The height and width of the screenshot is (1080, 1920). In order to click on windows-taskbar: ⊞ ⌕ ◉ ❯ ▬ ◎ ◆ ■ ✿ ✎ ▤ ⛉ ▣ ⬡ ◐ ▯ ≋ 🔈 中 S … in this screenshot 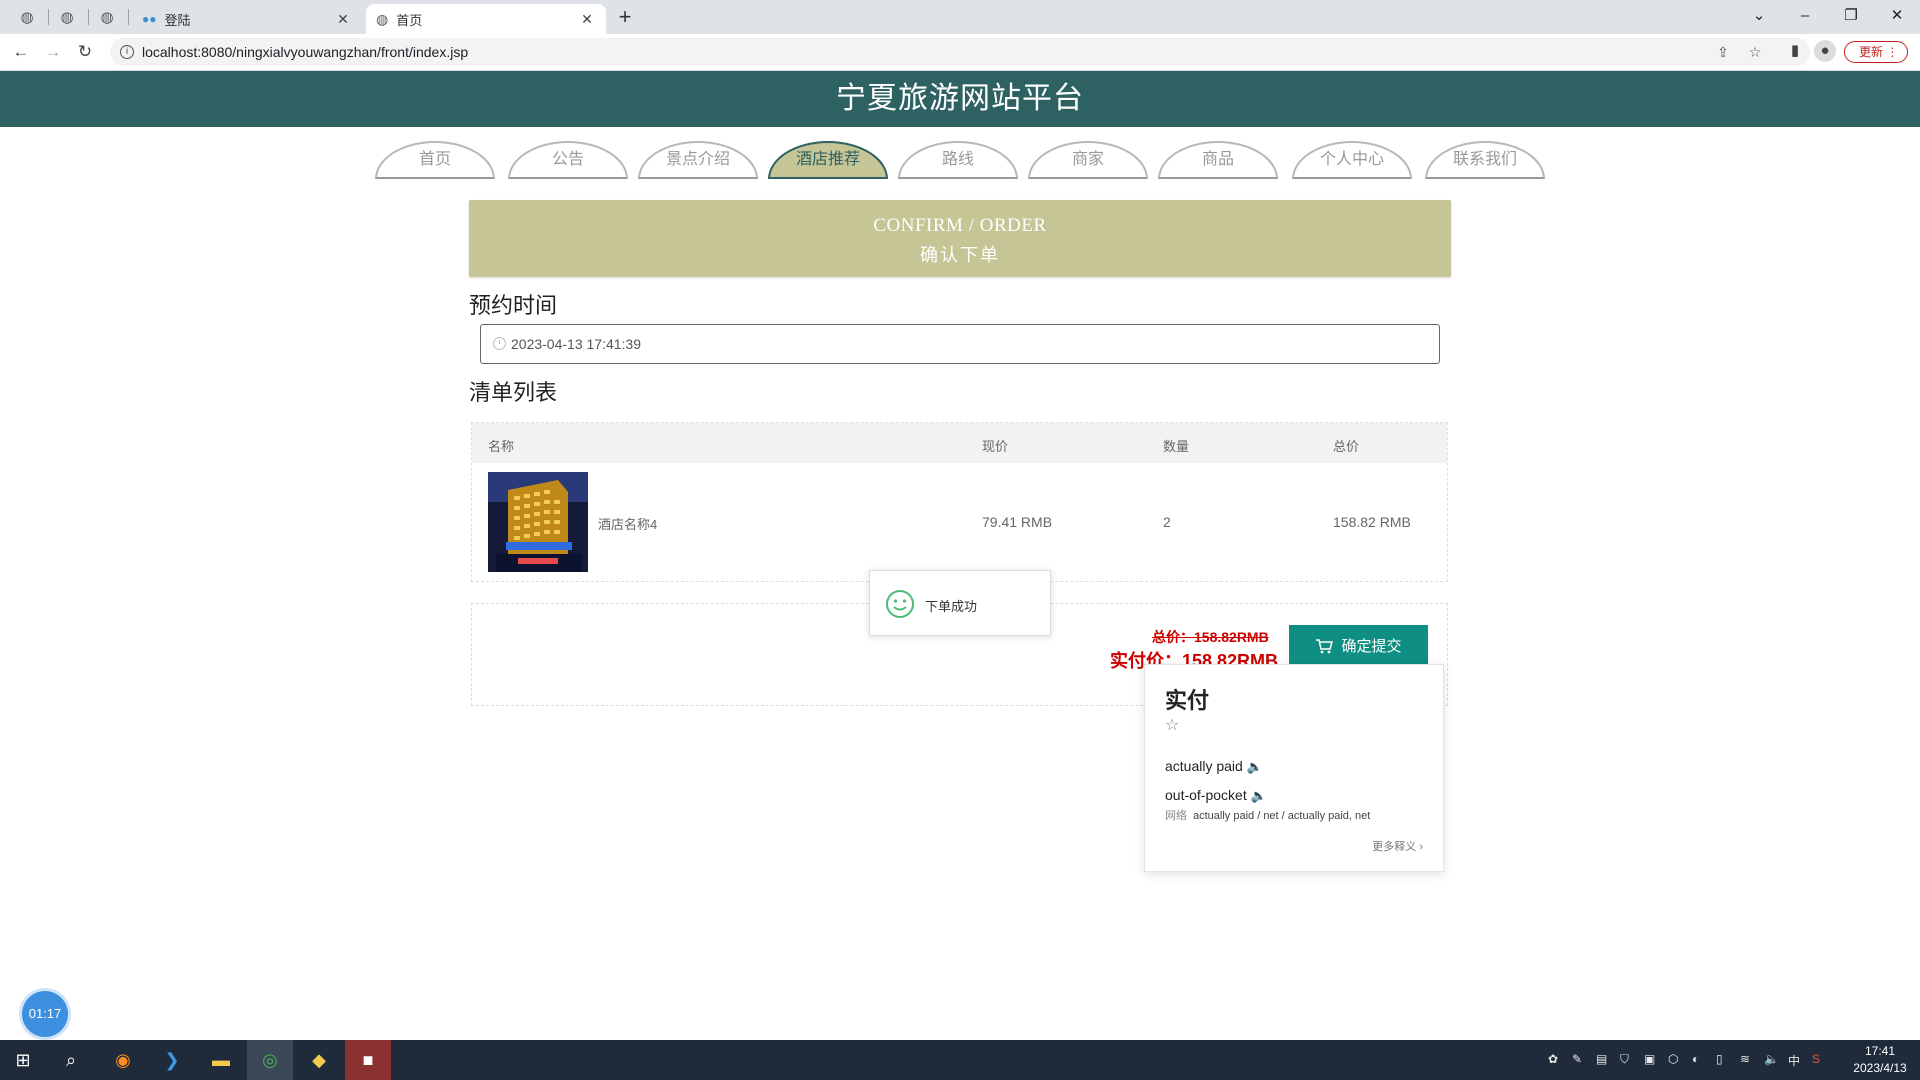, I will do `click(960, 1060)`.